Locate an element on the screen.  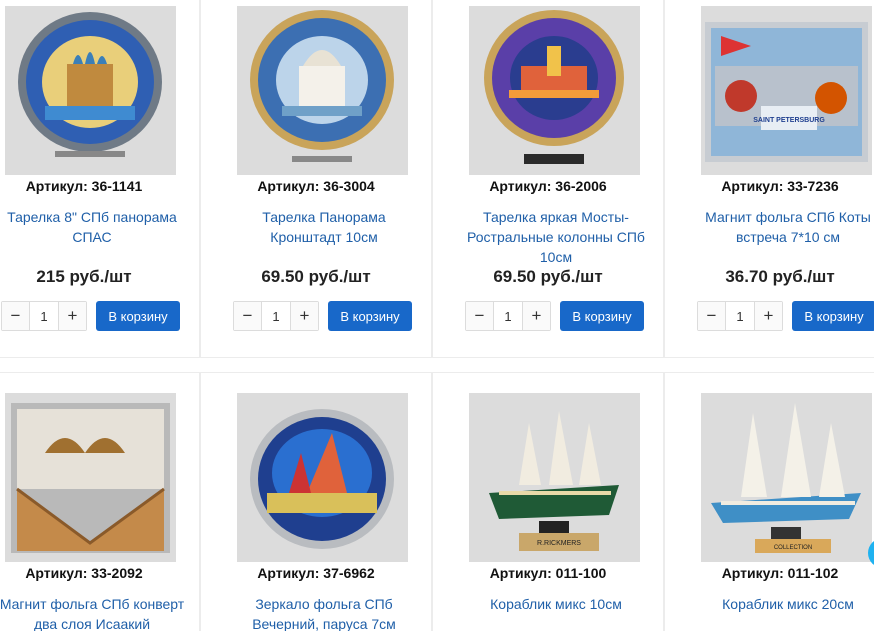
product-image: SAINT PETERSBURG is located at coordinates (786, 90).